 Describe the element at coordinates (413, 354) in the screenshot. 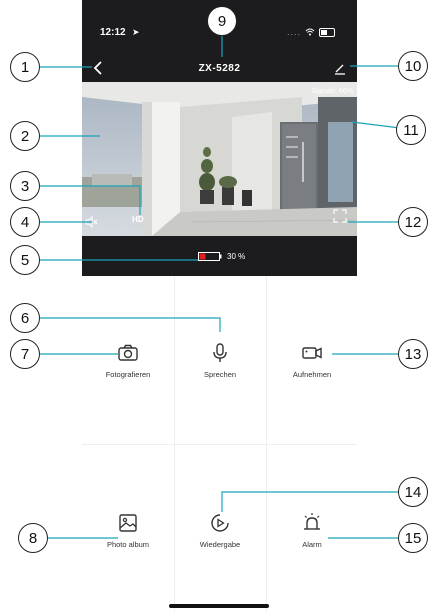

I see `callout-marker: 13` at that location.